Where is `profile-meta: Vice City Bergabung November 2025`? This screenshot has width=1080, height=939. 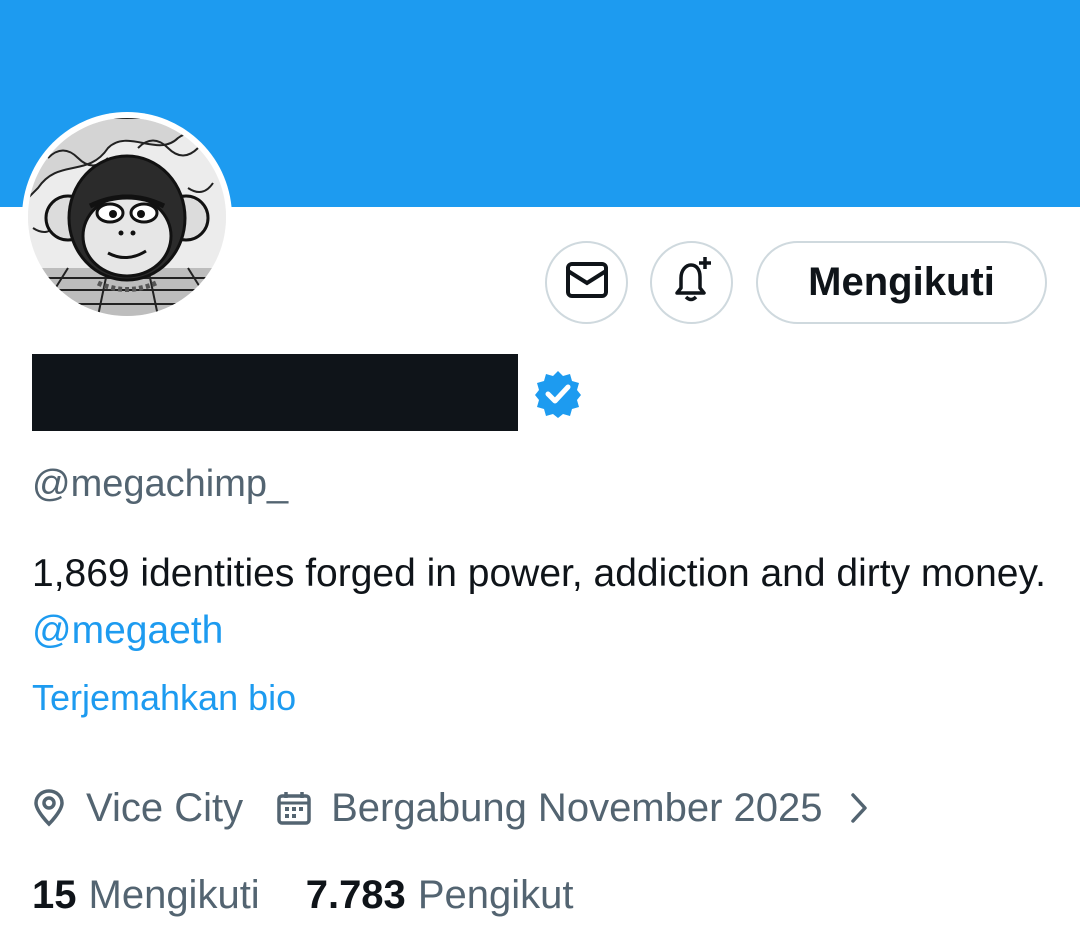
profile-meta: Vice City Bergabung November 2025 is located at coordinates (450, 808).